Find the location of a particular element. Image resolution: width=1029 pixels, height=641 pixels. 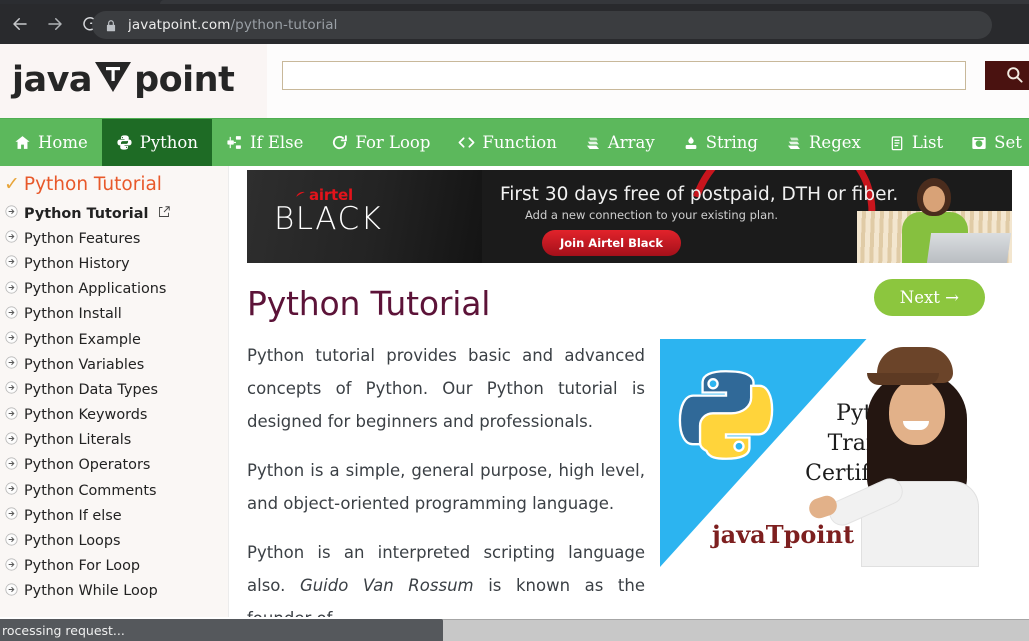

sidebar-item-python-keywords: Python Keywords is located at coordinates (114, 415).